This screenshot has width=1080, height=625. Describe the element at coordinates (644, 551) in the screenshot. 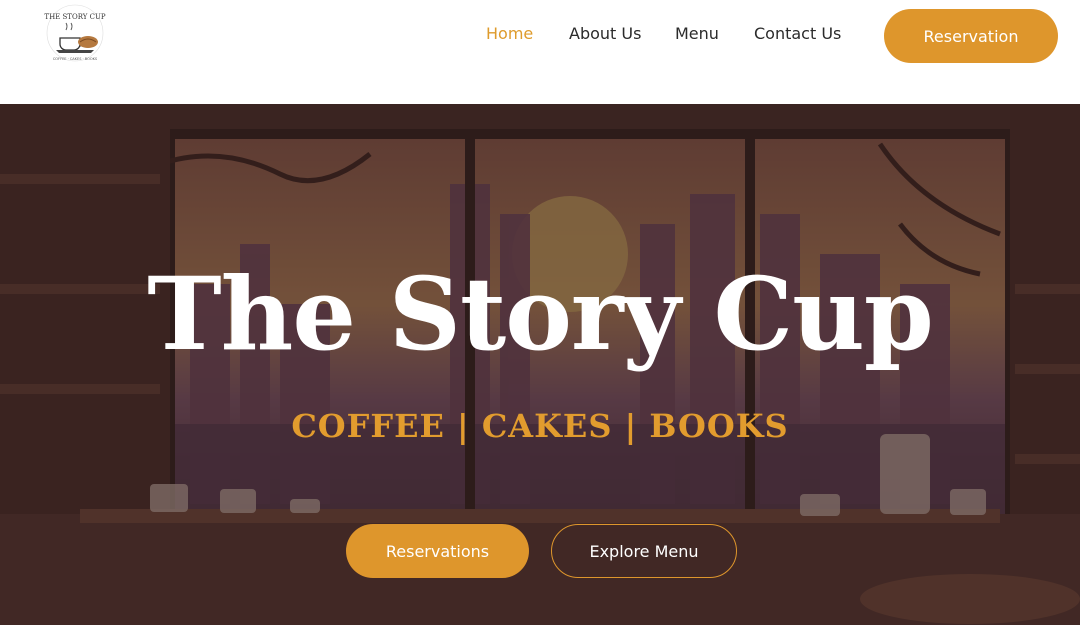

I see `explore-menu-button: Explore Menu` at that location.